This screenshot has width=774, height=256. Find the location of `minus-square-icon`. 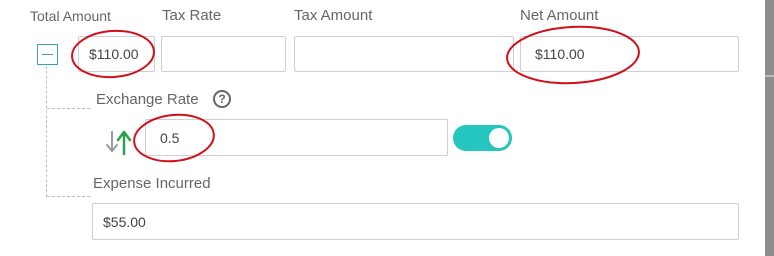

minus-square-icon is located at coordinates (47, 54).